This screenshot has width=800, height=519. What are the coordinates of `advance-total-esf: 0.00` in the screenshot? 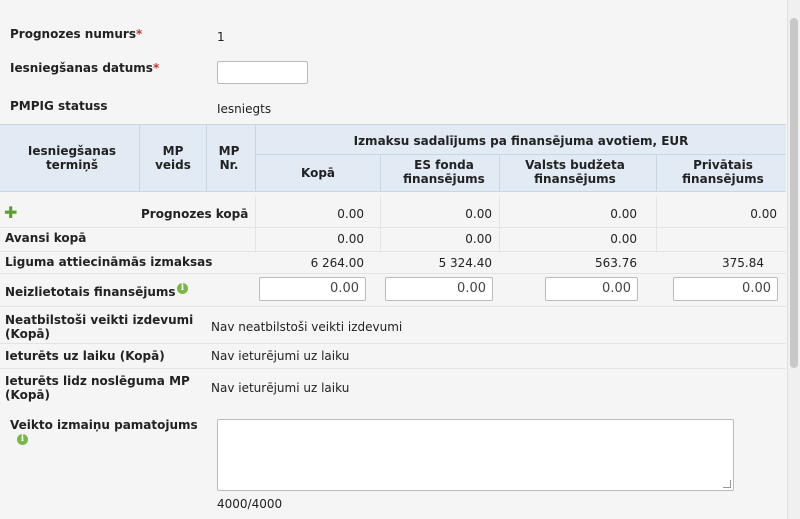 It's located at (478, 239).